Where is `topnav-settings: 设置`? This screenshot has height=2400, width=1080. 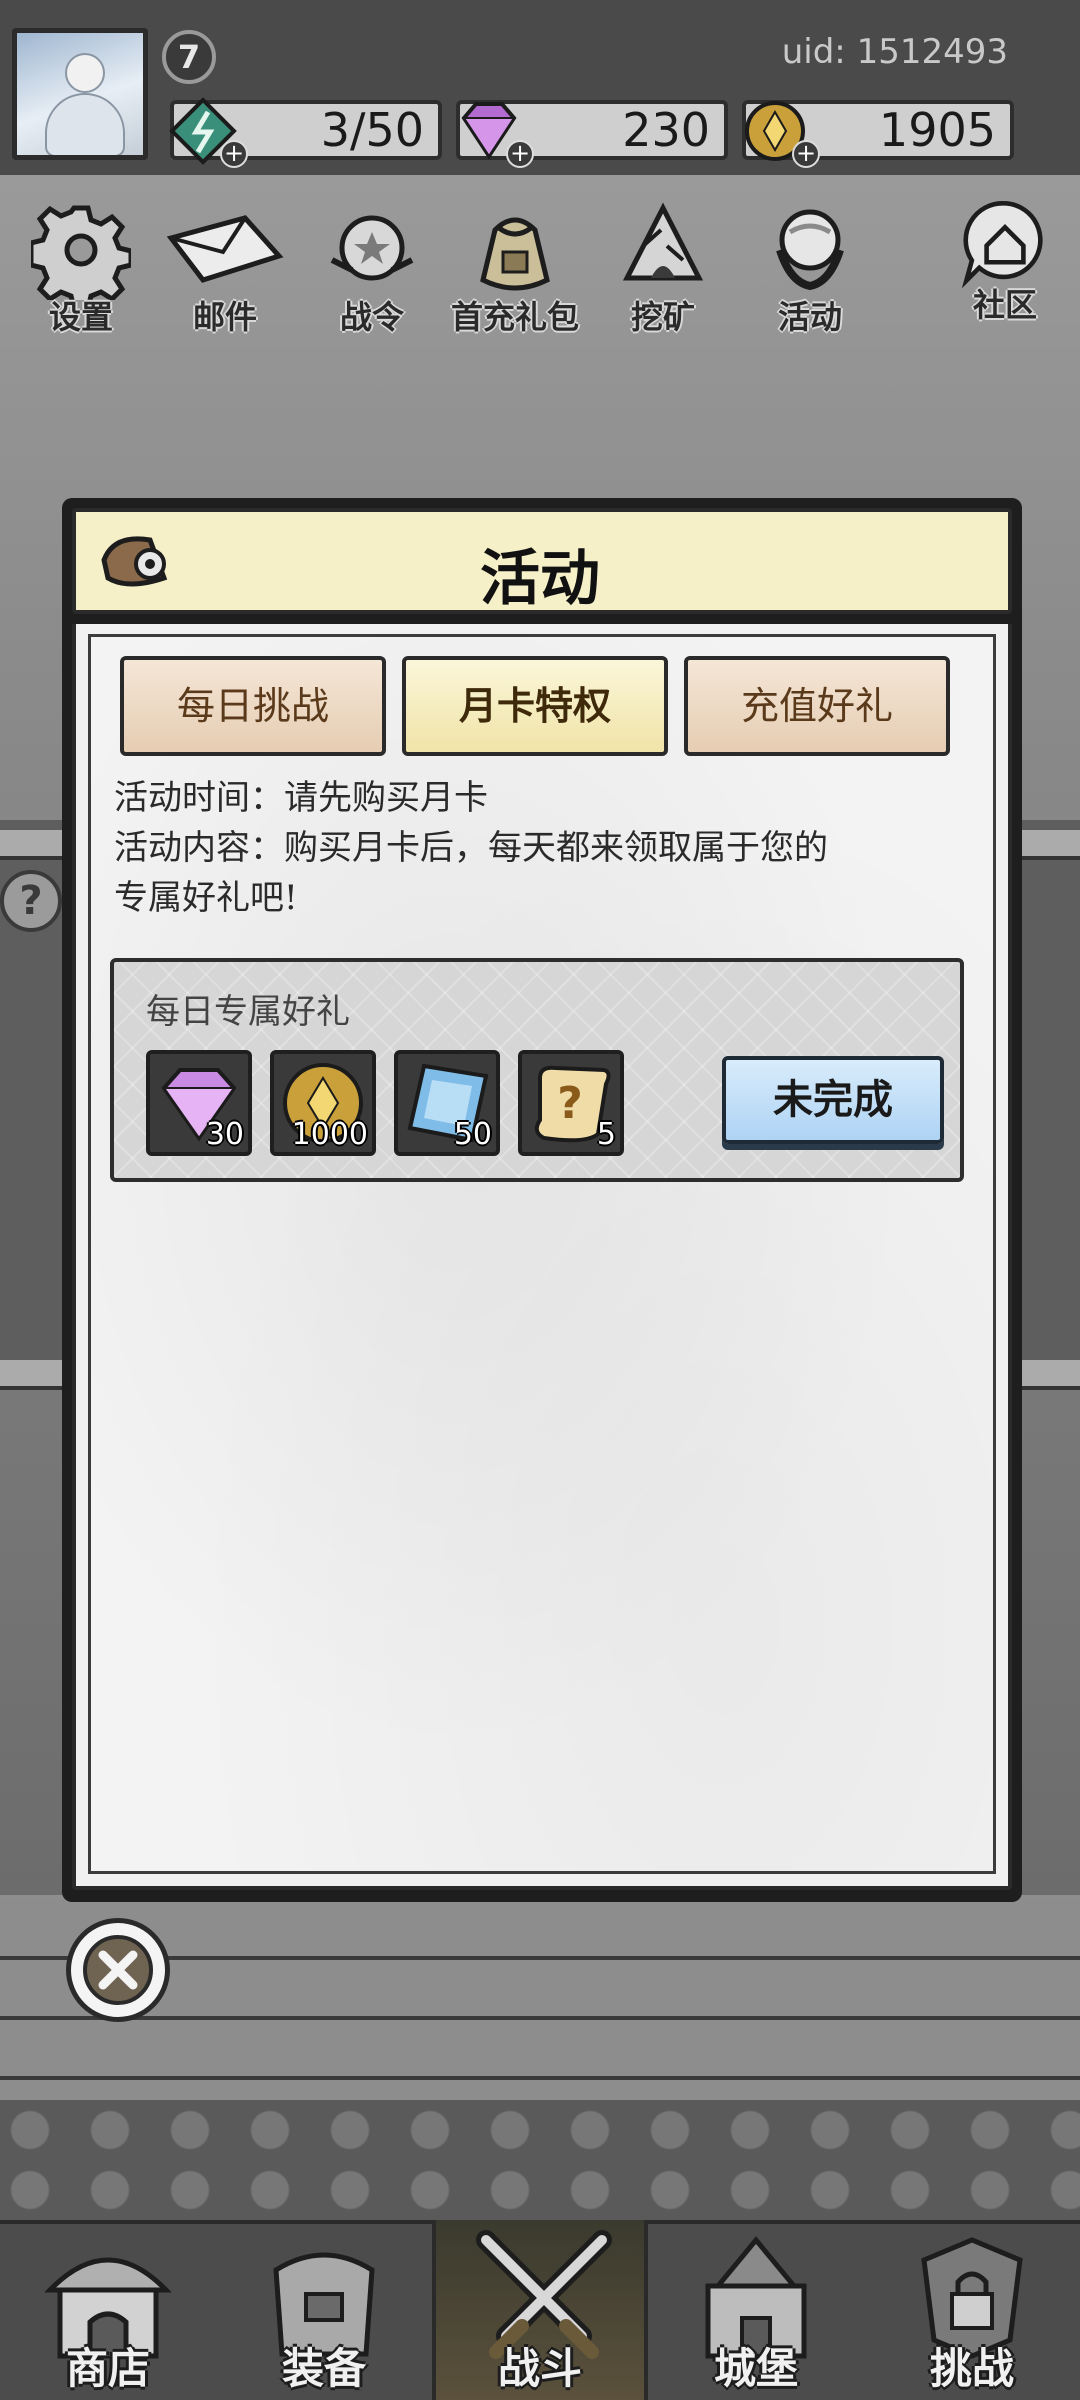
topnav-settings: 设置 is located at coordinates (81, 270).